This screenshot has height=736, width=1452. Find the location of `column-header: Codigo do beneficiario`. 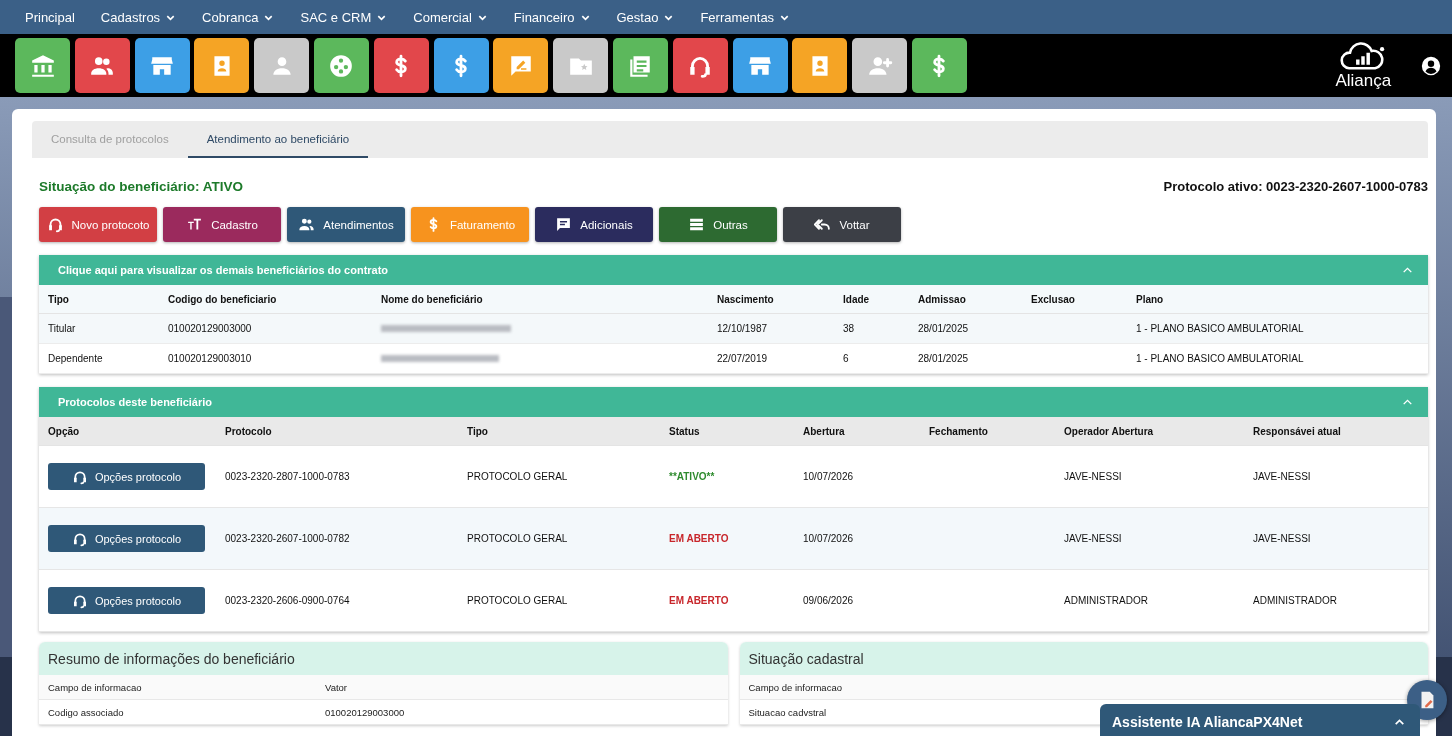

column-header: Codigo do beneficiario is located at coordinates (223, 299).